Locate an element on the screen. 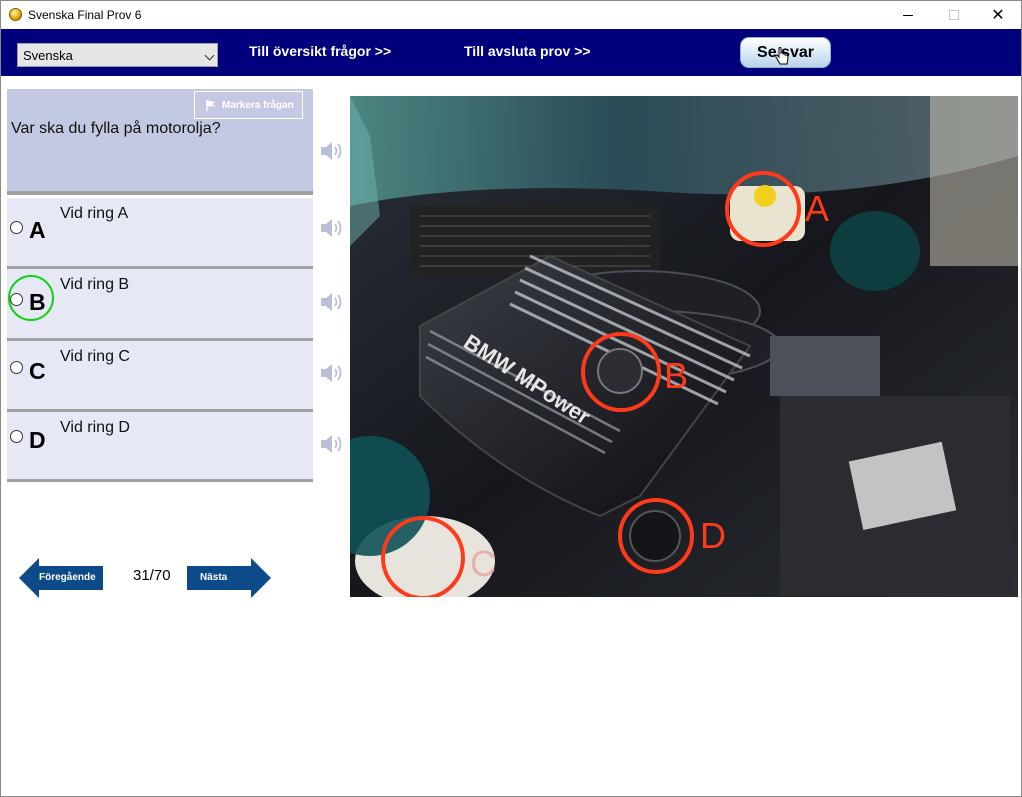  ring-label-d: D is located at coordinates (713, 535).